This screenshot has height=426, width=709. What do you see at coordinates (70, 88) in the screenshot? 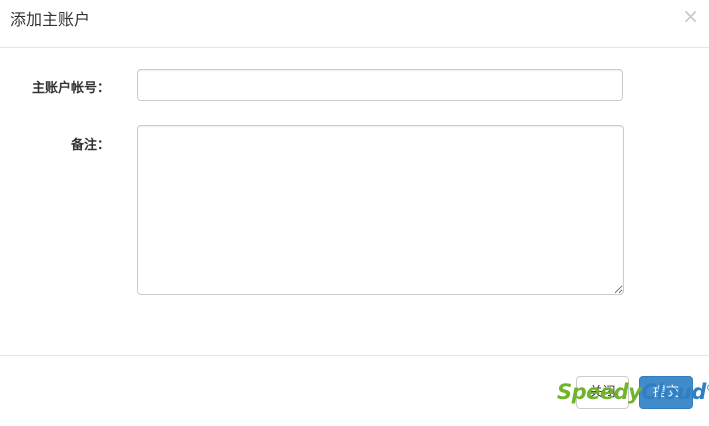
I see `account-label: 主账户帐号：` at bounding box center [70, 88].